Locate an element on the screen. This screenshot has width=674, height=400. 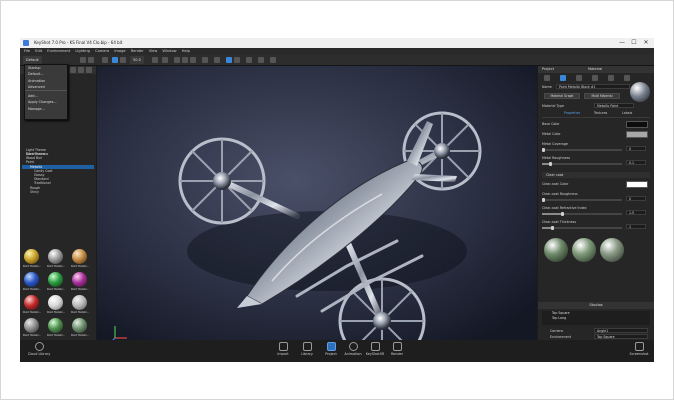
cpu-icon is located at coordinates (123, 60).